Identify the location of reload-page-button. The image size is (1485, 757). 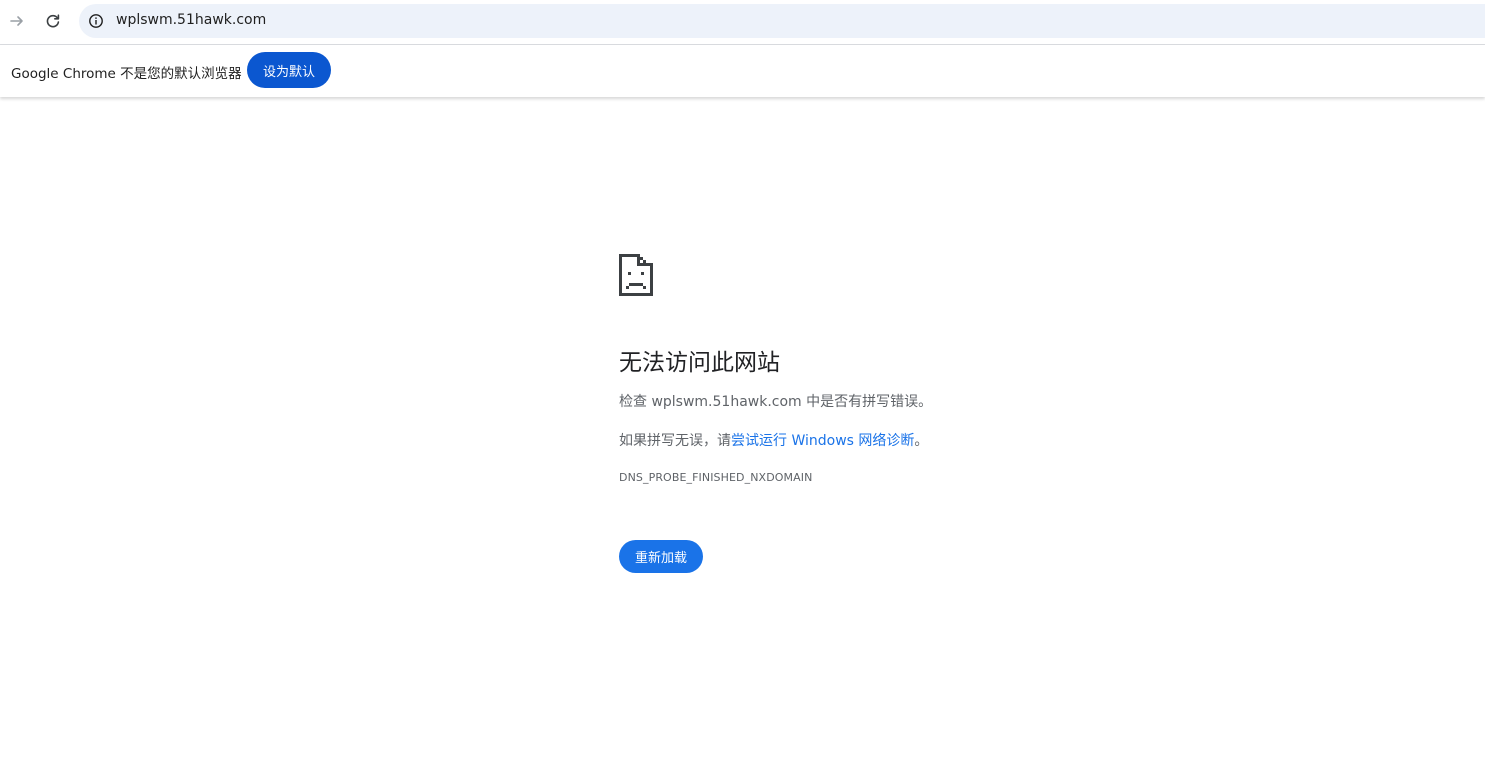
(53, 21).